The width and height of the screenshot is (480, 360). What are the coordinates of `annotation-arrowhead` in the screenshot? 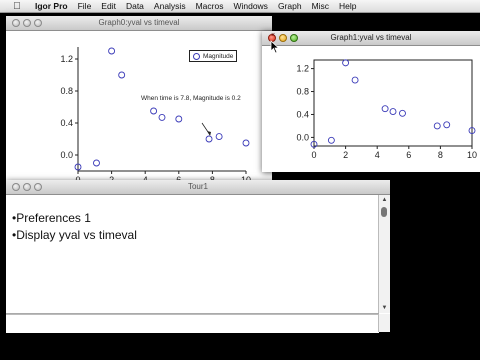 It's located at (209, 133).